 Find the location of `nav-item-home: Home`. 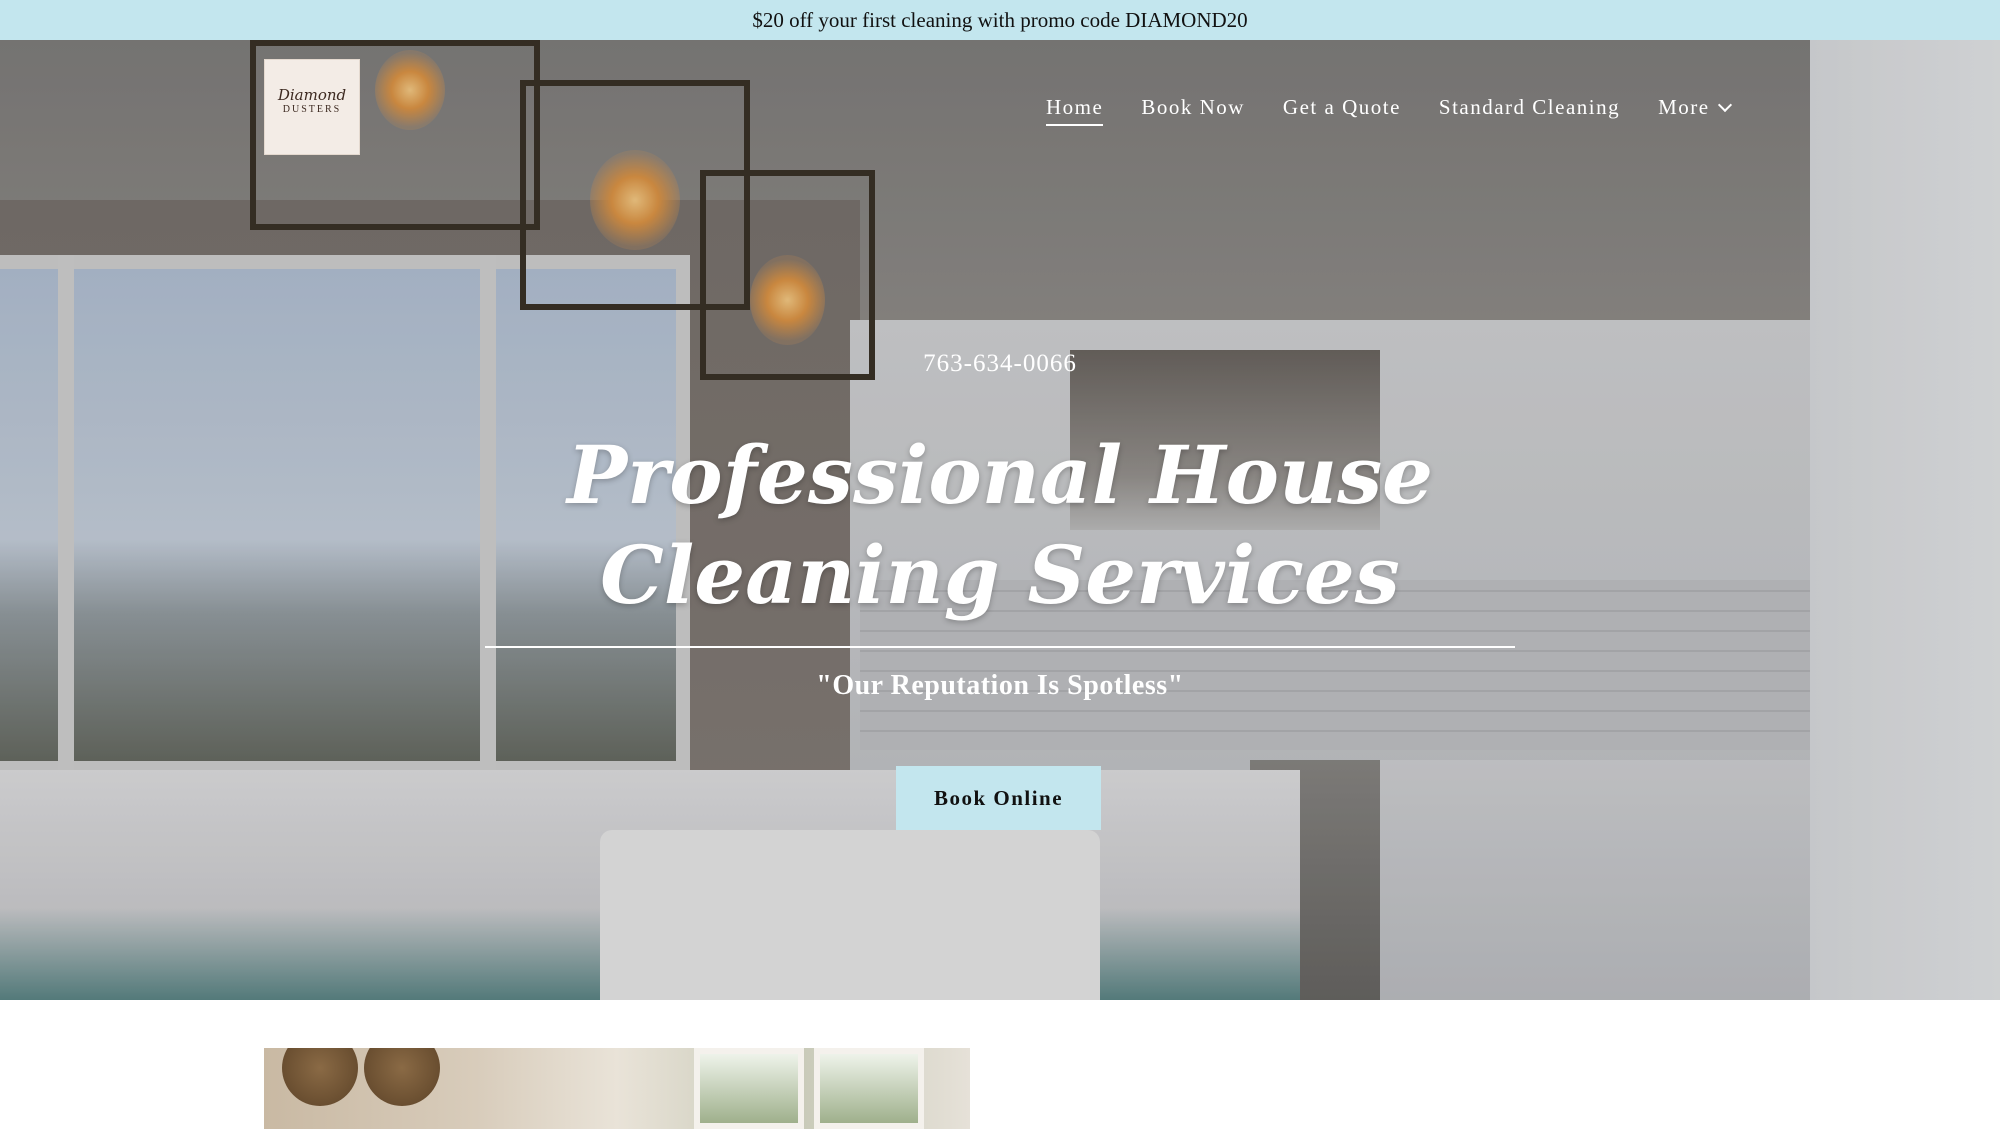

nav-item-home: Home is located at coordinates (1075, 110).